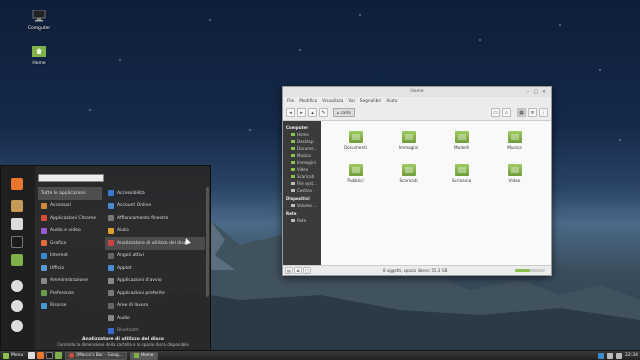 The image size is (640, 360). I want to click on new-folder-button: ▭, so click(495, 112).